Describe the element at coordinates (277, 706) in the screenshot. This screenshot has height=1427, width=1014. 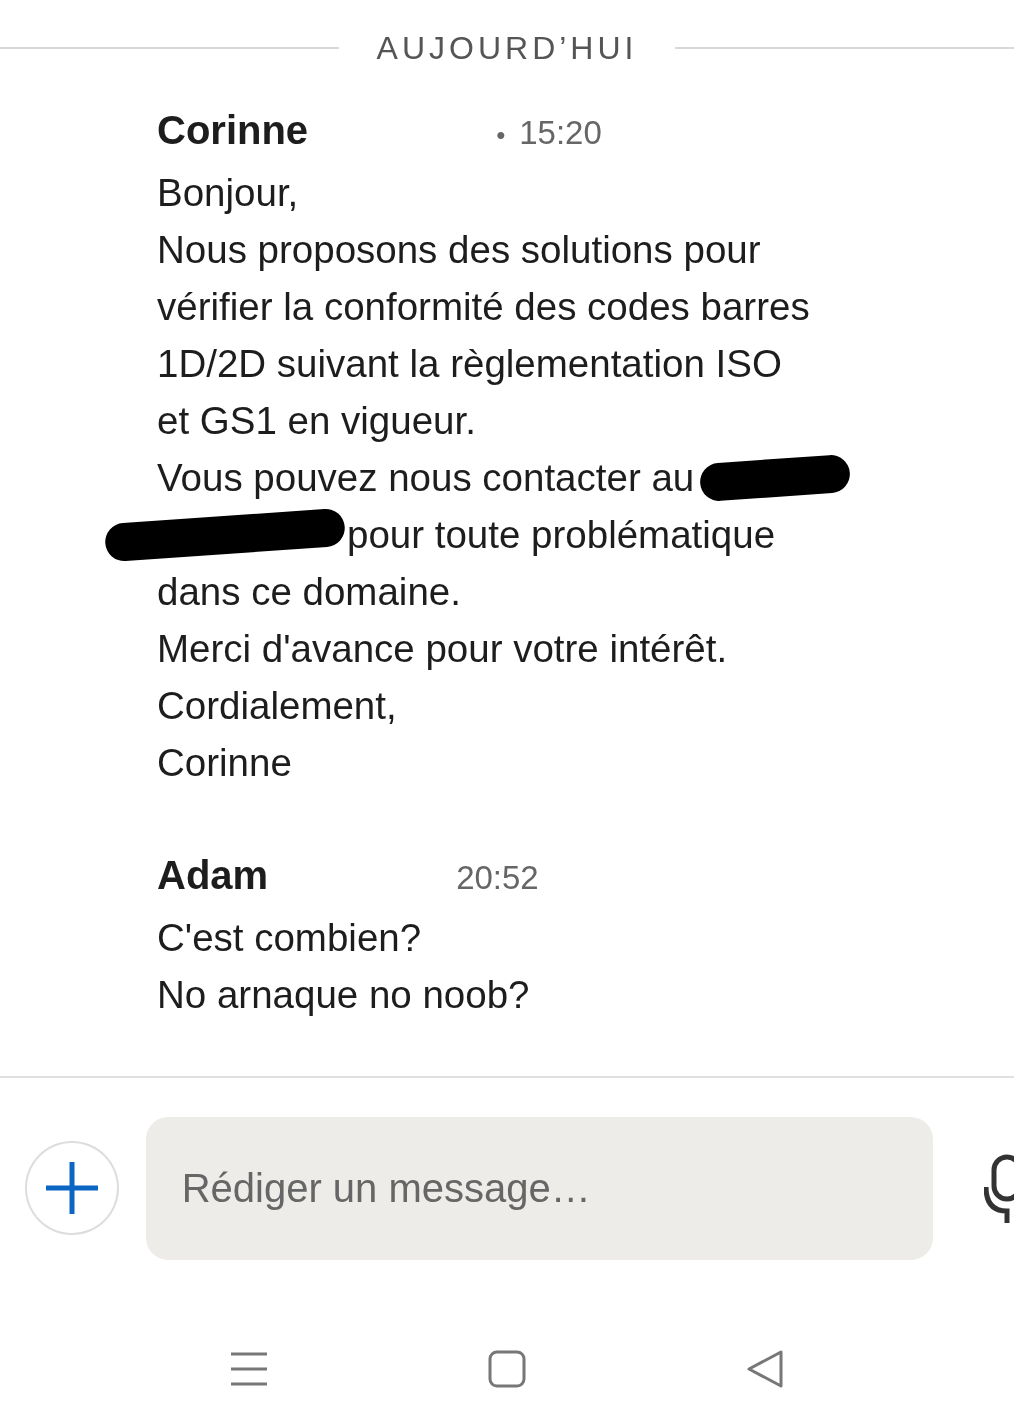
I see `message-text: Cordialement,` at that location.